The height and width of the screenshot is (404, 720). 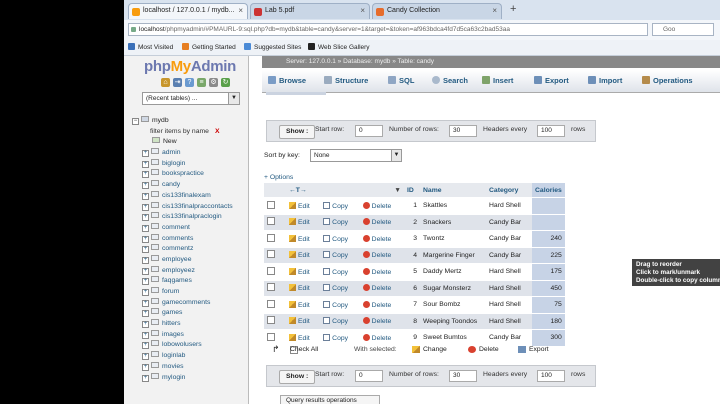 I want to click on tree-table-item: + employeez, so click(x=187, y=271).